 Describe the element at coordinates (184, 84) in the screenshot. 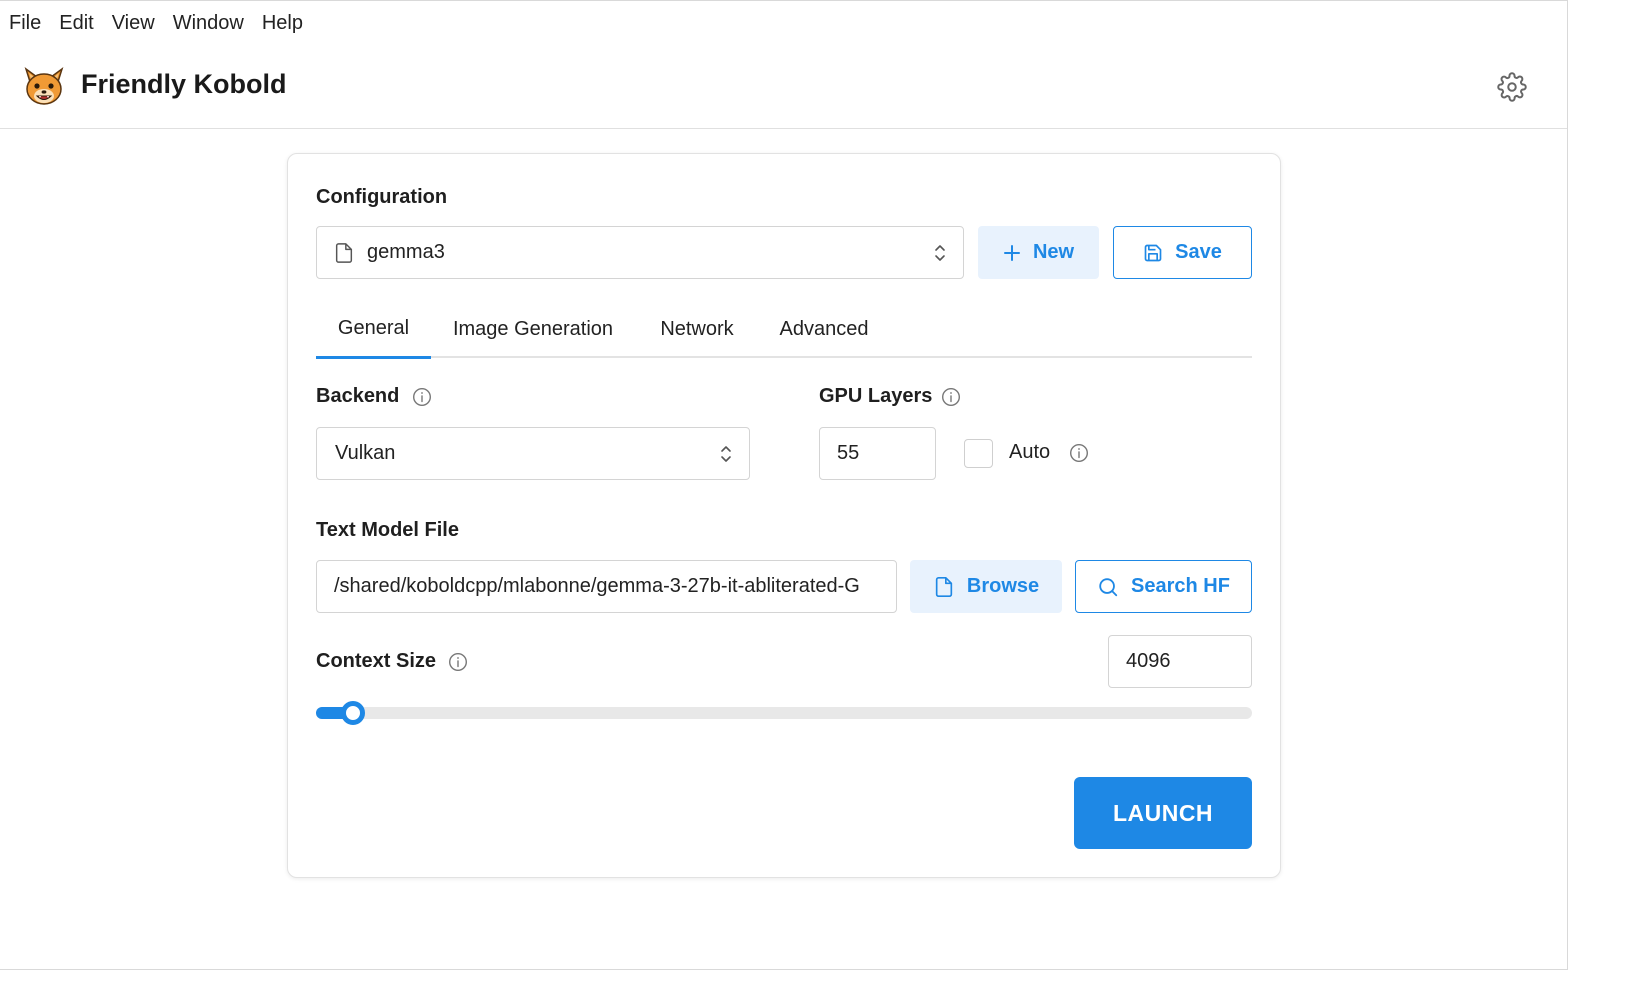

I see `app-title: Friendly Kobold` at that location.